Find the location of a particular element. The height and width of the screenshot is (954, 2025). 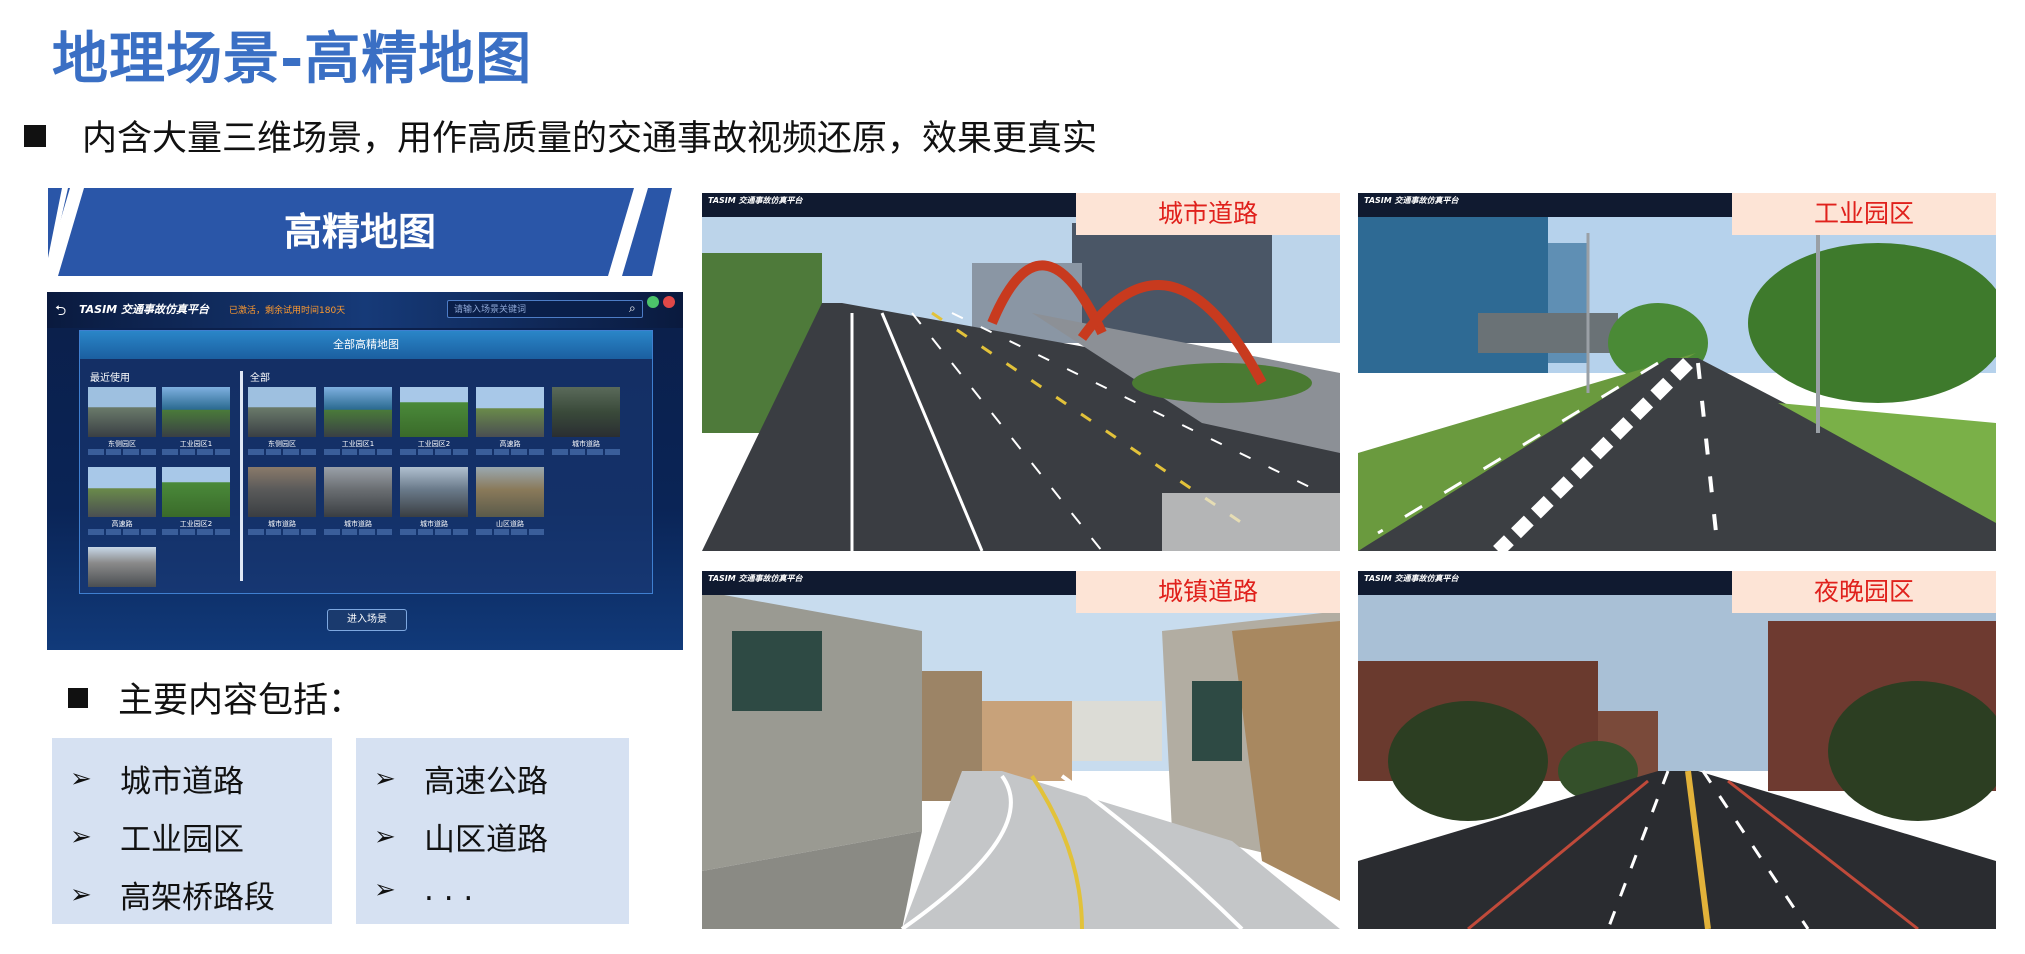

scene-label: 城镇道路 is located at coordinates (1208, 592).